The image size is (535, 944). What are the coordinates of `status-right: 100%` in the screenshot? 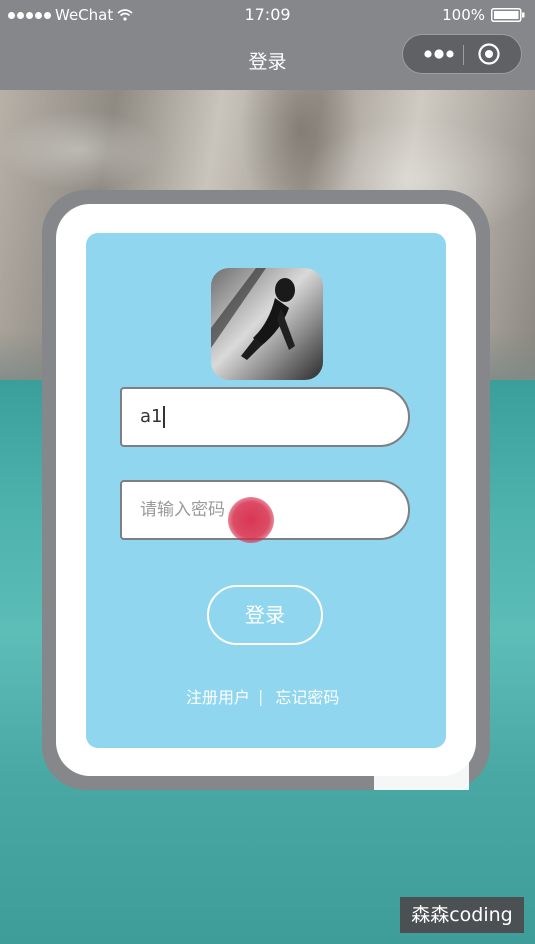 It's located at (483, 15).